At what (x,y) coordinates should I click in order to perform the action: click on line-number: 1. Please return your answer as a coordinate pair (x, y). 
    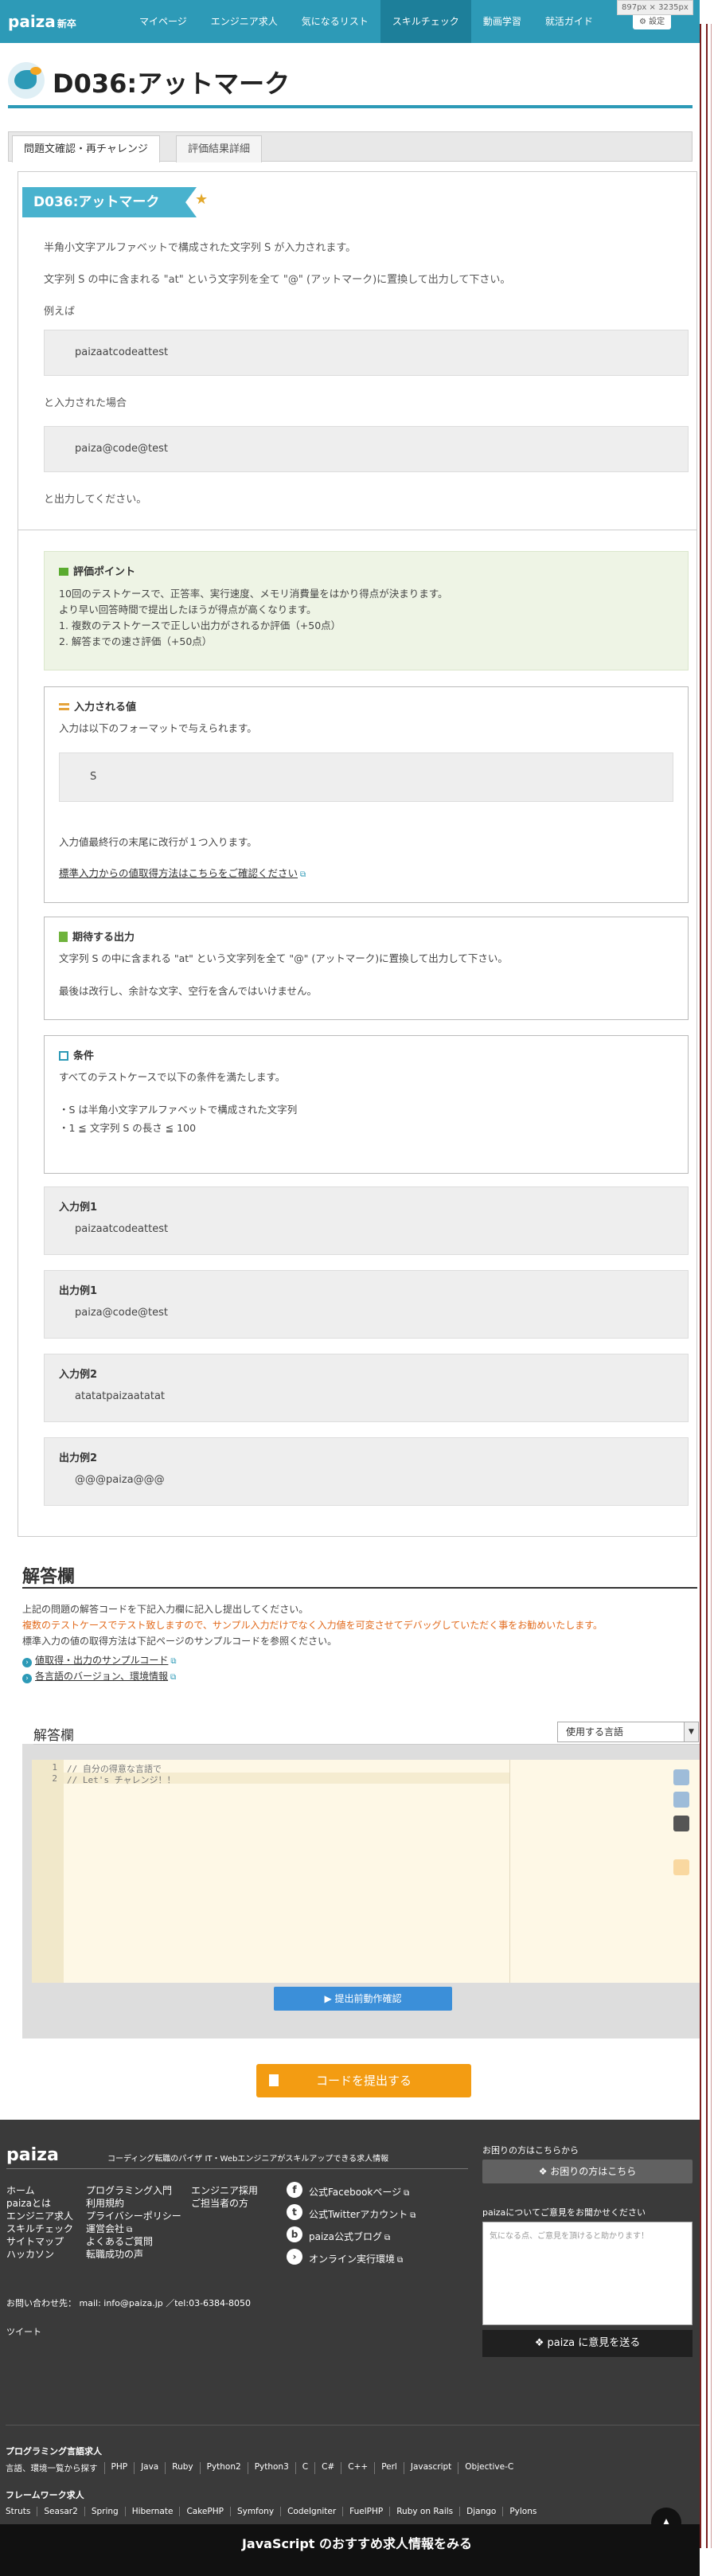
    Looking at the image, I should click on (54, 1768).